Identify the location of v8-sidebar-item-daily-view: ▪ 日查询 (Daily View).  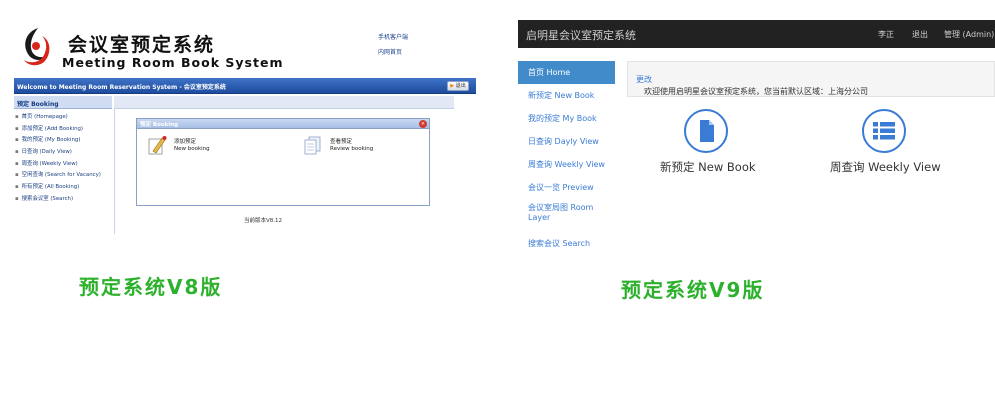
(63, 153).